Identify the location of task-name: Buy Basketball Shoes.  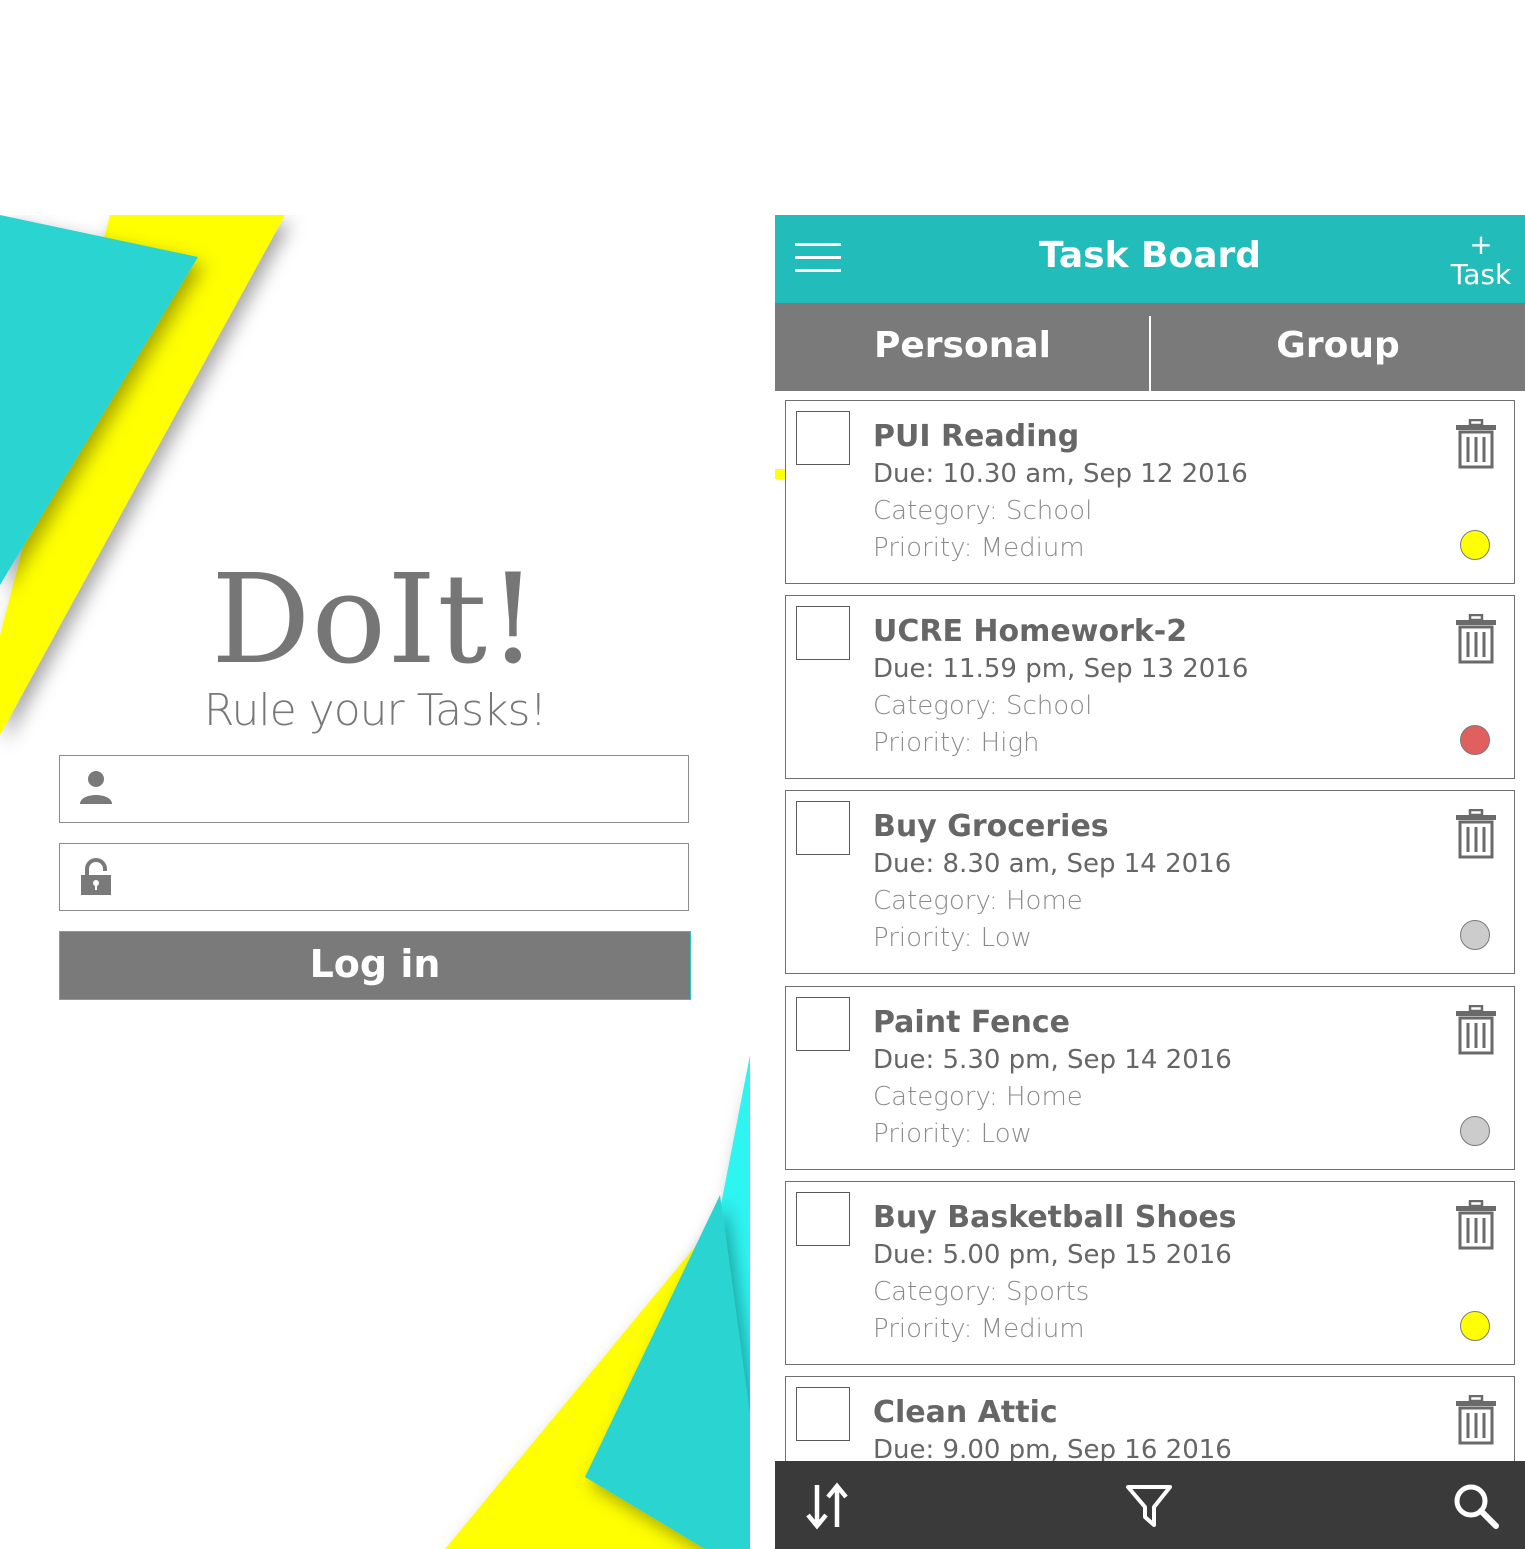
(1055, 1217).